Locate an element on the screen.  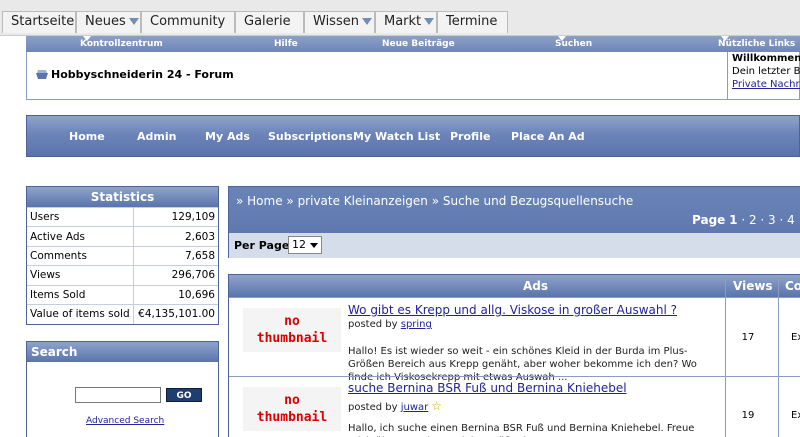
search-input is located at coordinates (118, 395).